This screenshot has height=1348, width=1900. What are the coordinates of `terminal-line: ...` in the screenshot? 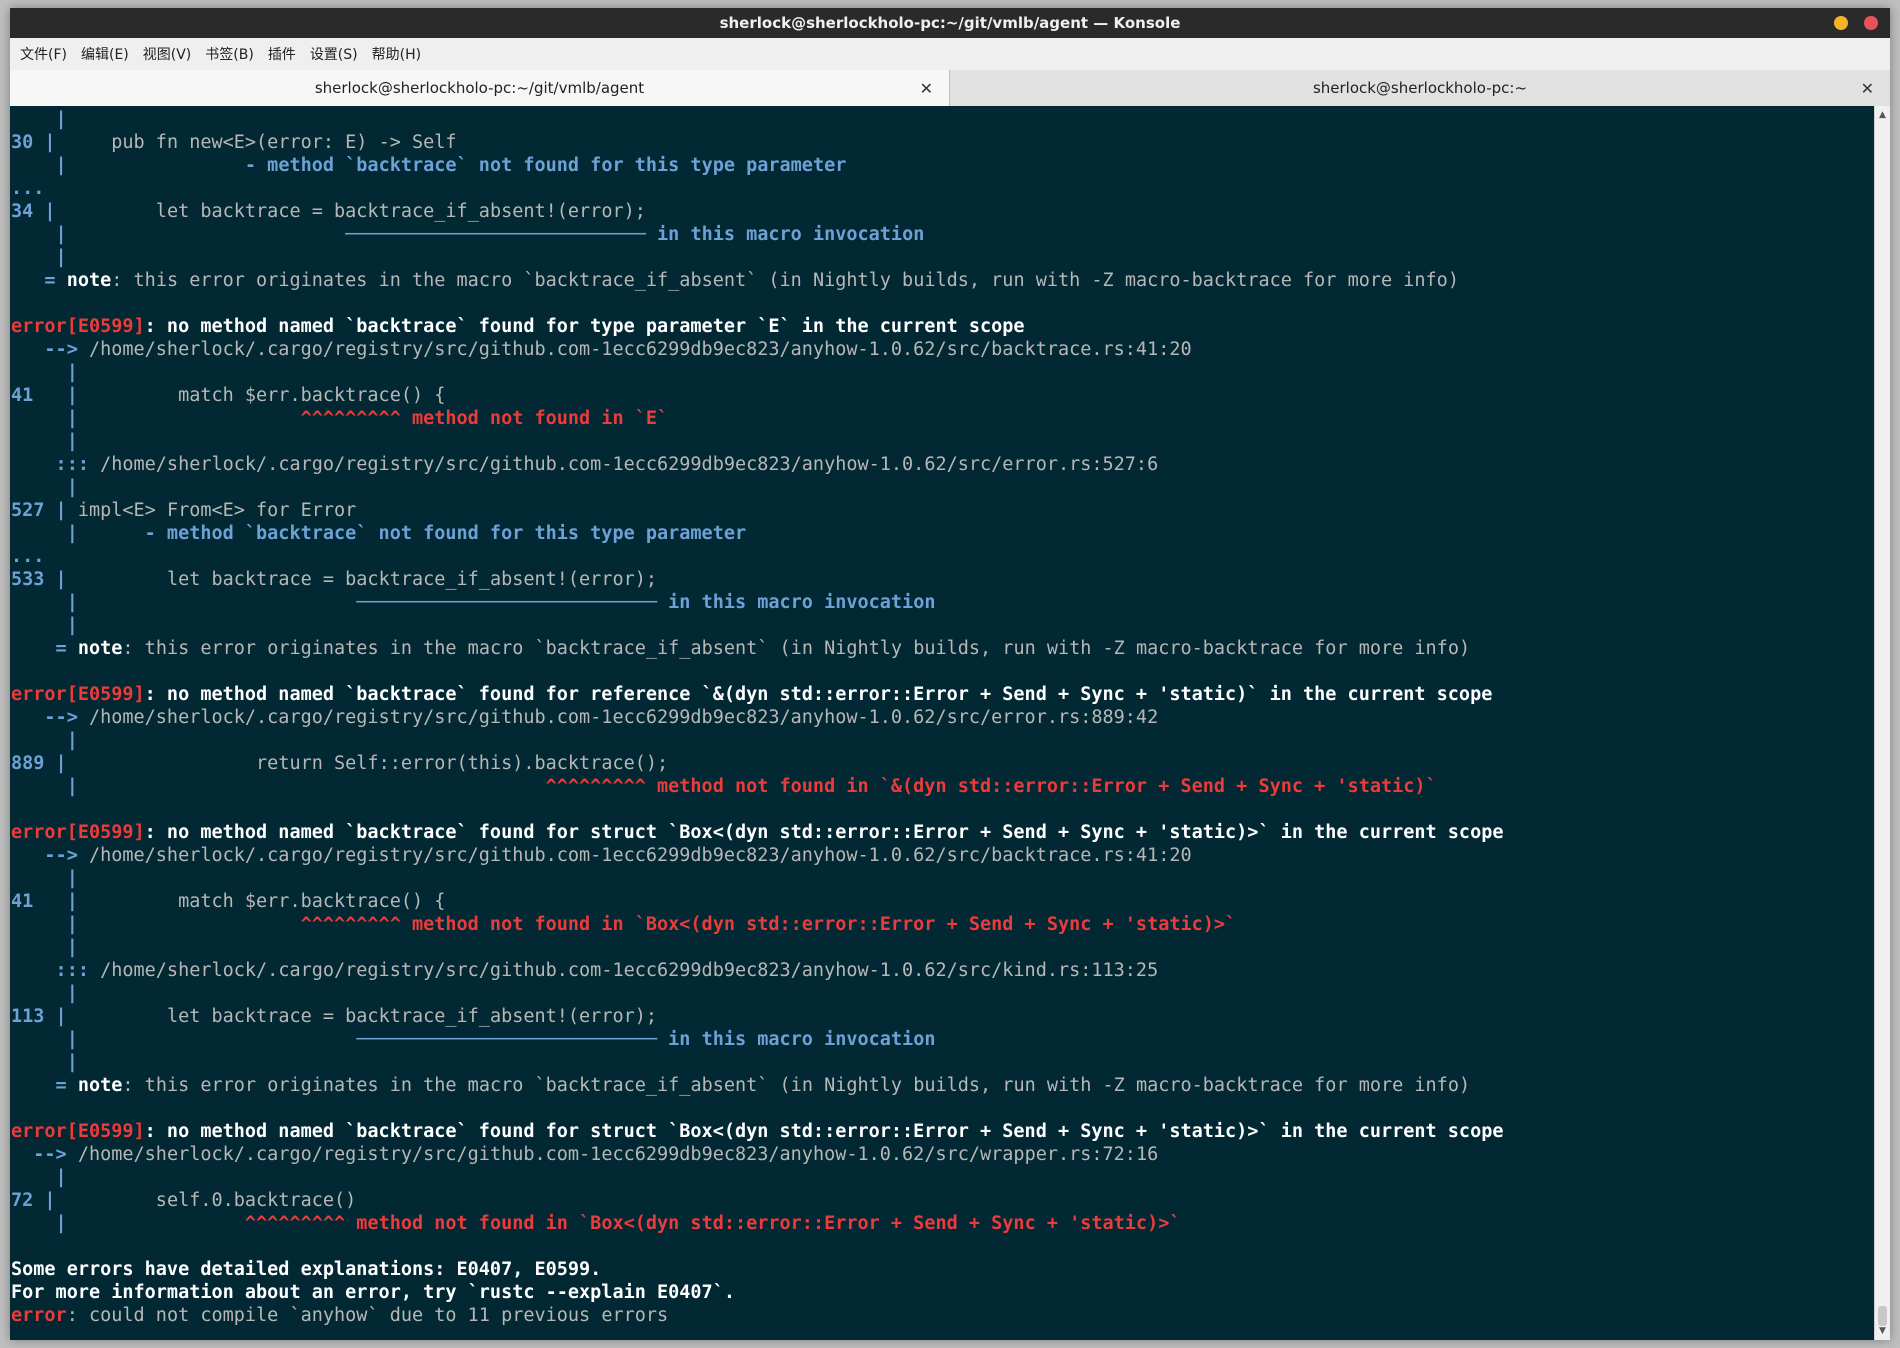 It's located at (942, 556).